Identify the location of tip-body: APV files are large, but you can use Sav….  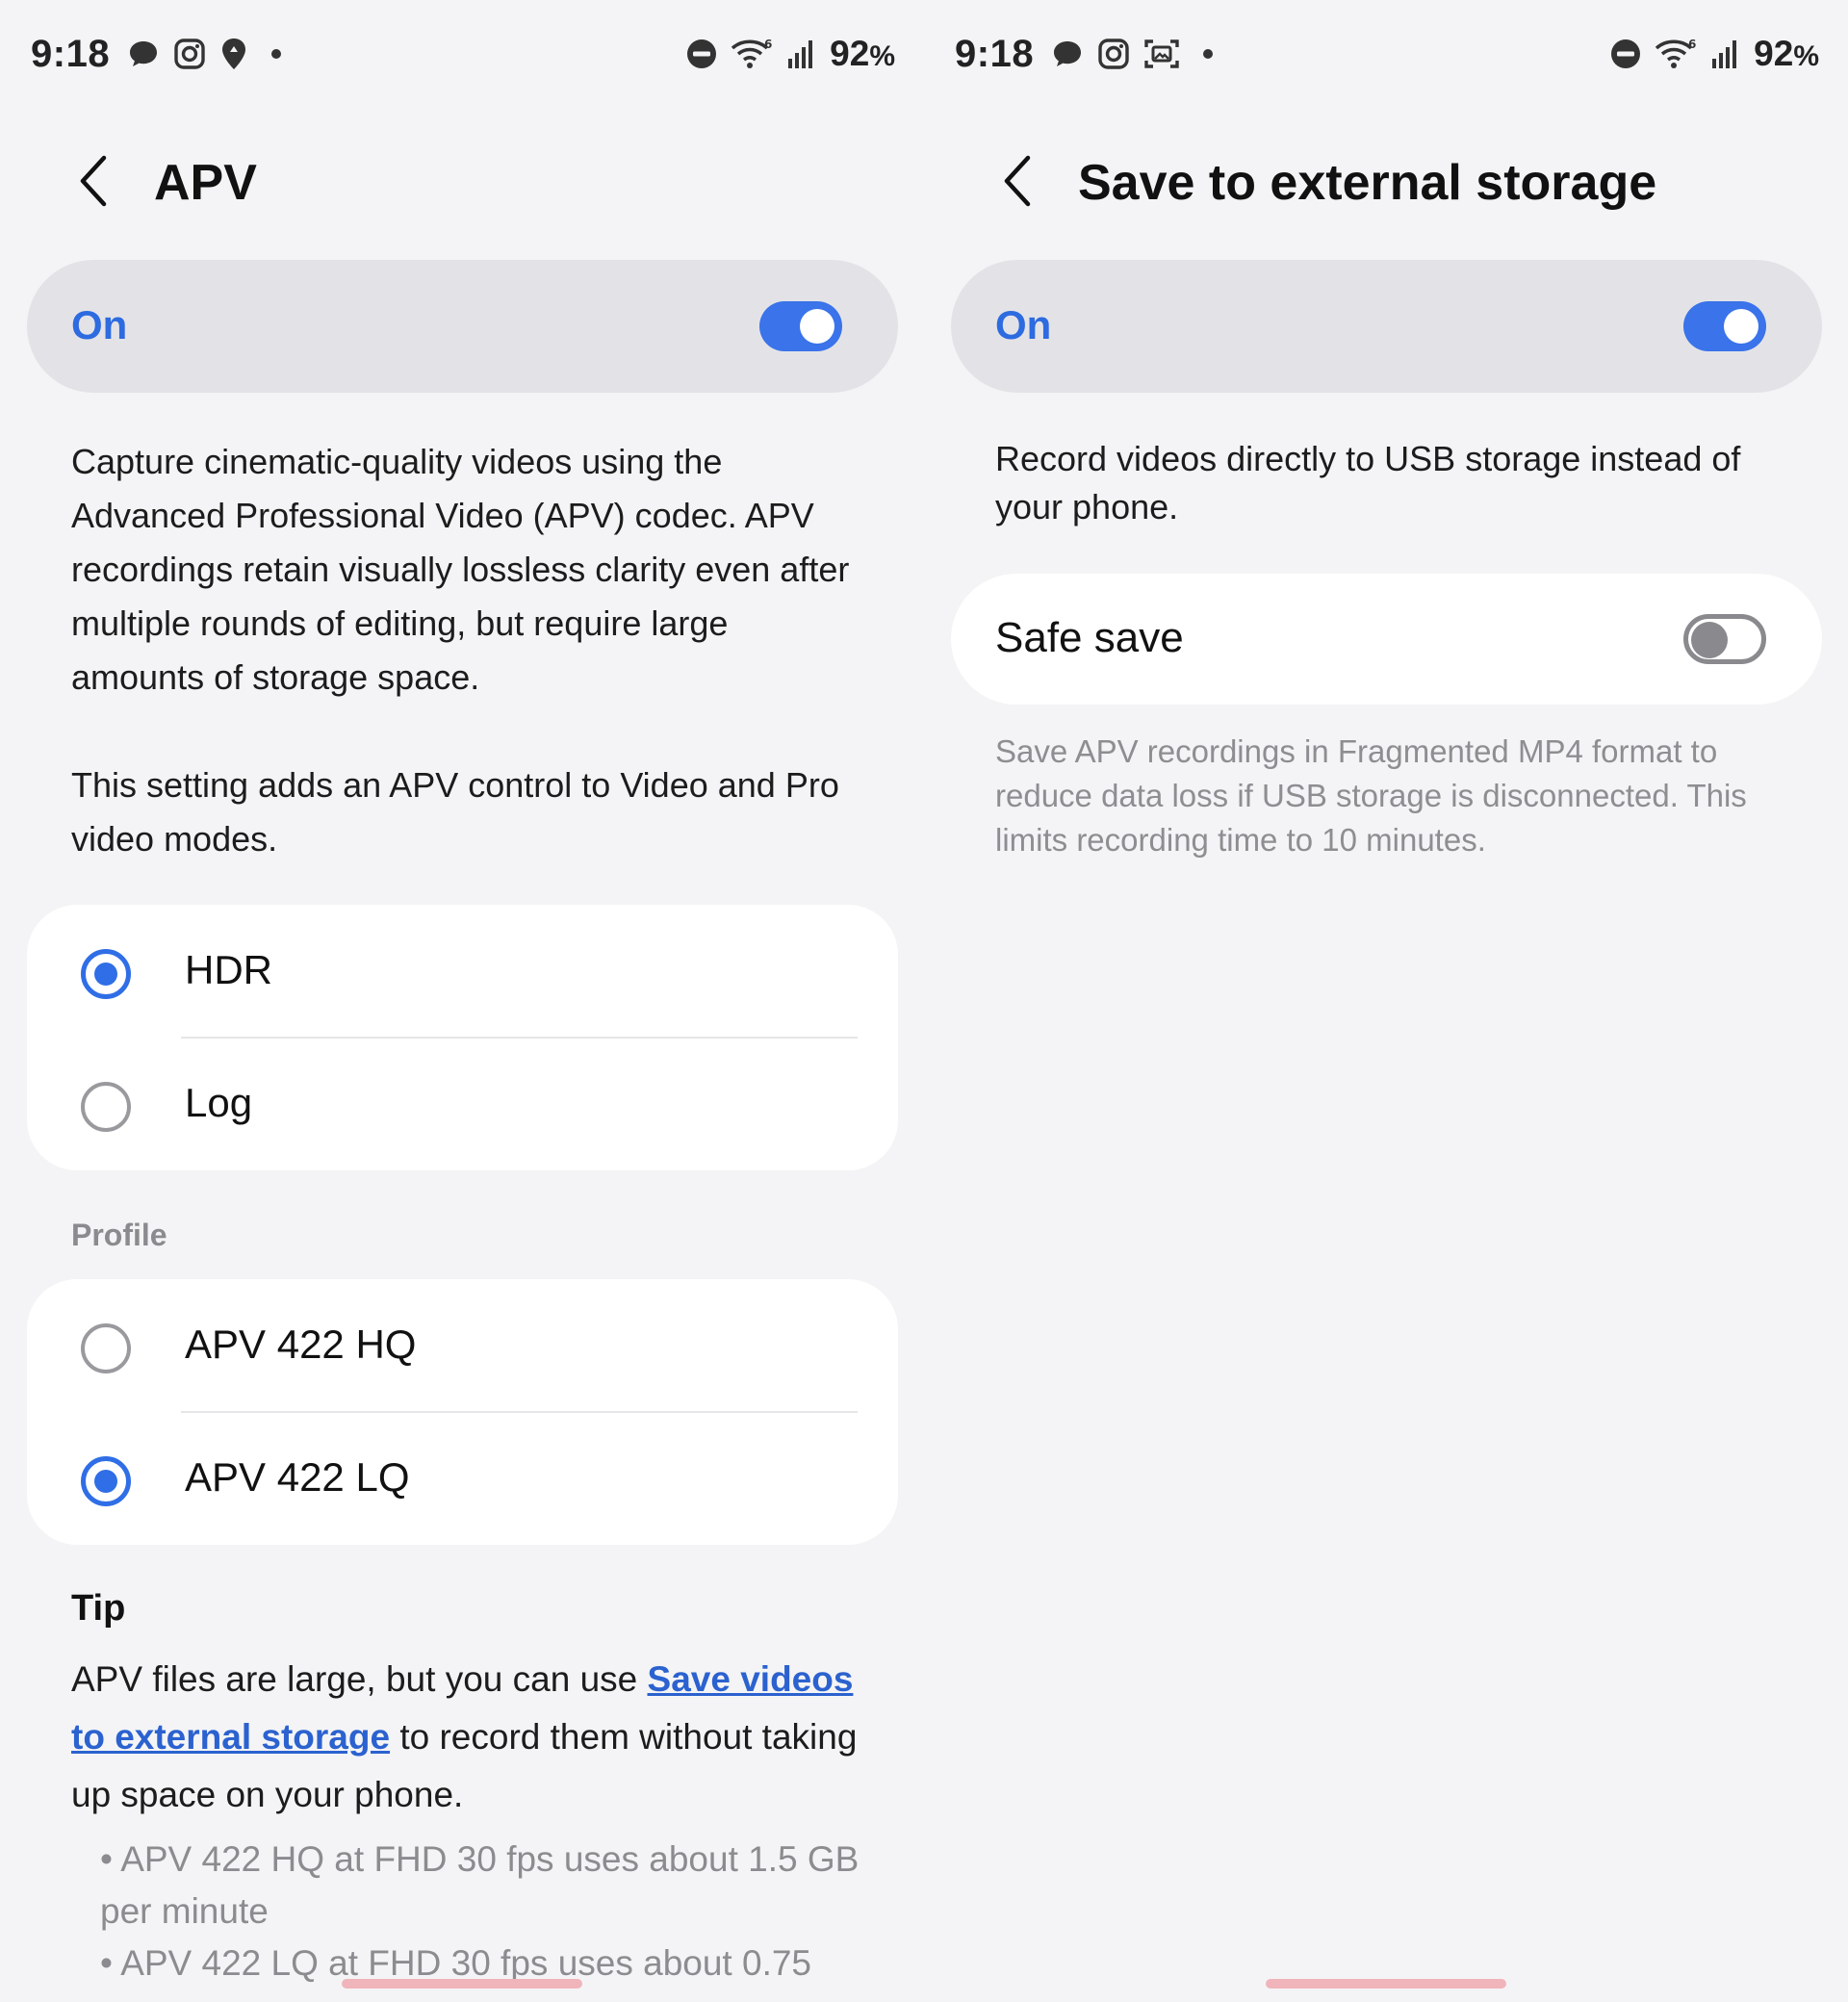
(475, 1737).